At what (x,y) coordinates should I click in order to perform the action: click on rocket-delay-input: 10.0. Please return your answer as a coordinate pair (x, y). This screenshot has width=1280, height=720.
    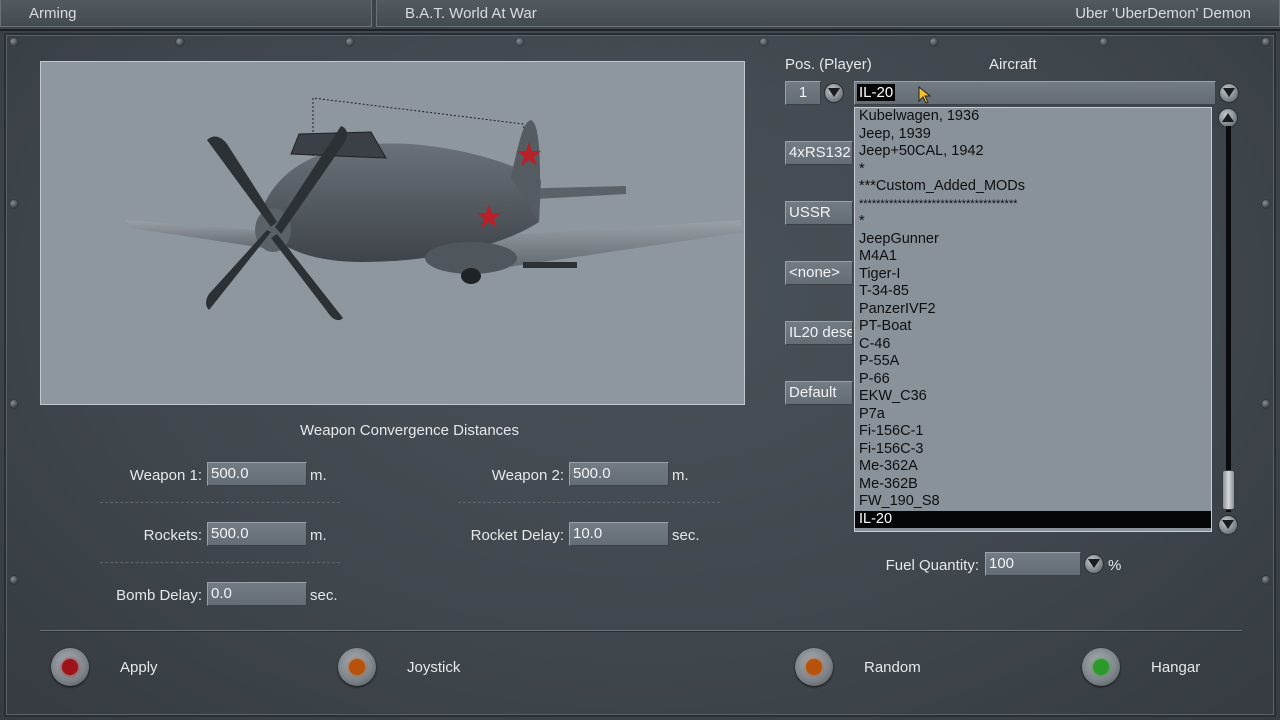
    Looking at the image, I should click on (619, 534).